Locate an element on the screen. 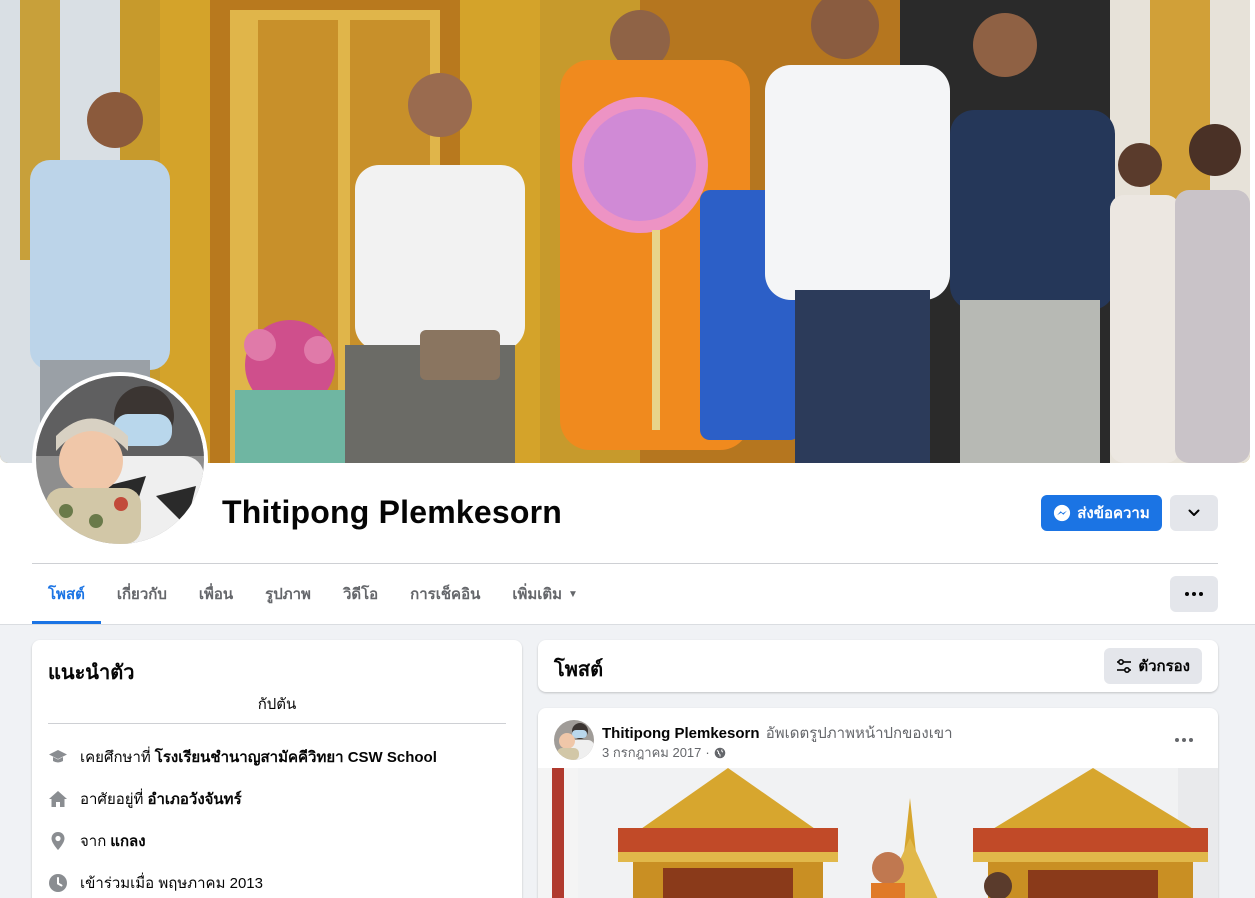  graduation-cap-icon is located at coordinates (58, 757).